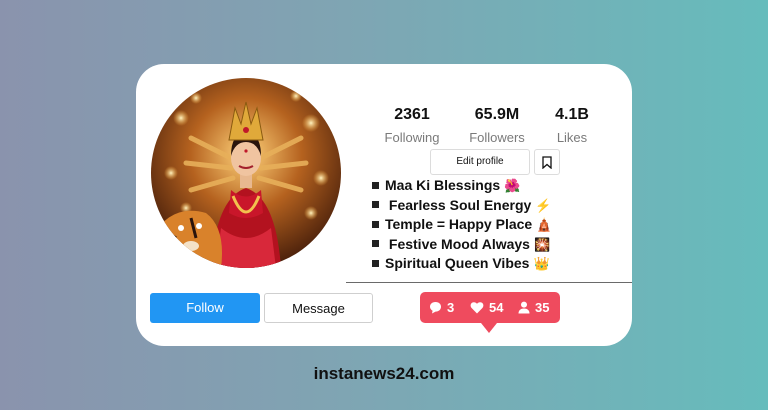  Describe the element at coordinates (572, 125) in the screenshot. I see `stat-likes: 4.1B Likes` at that location.